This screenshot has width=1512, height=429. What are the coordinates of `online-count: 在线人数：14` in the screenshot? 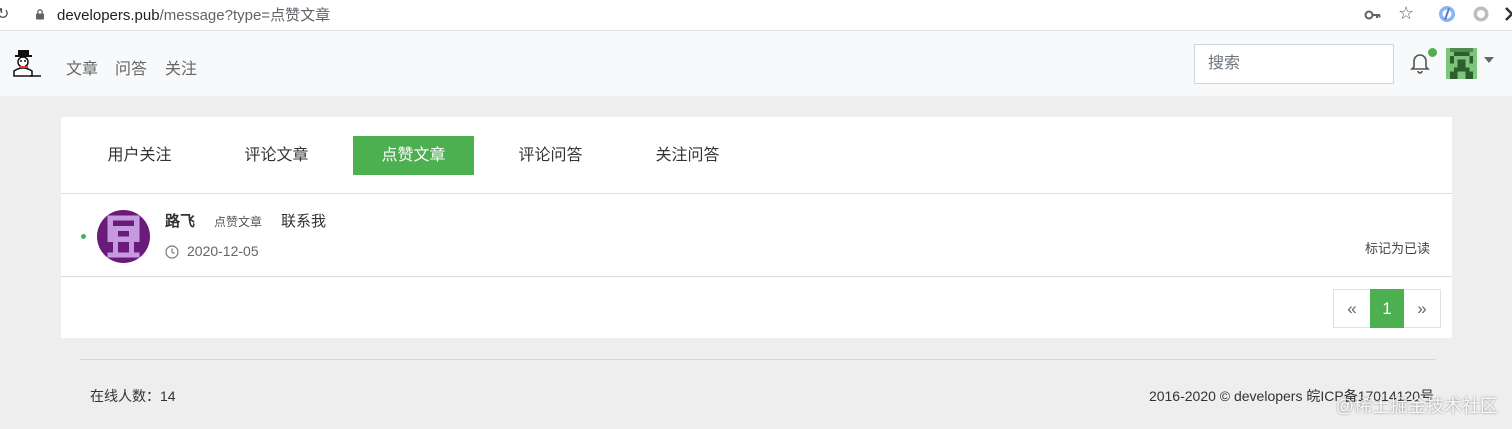 It's located at (133, 396).